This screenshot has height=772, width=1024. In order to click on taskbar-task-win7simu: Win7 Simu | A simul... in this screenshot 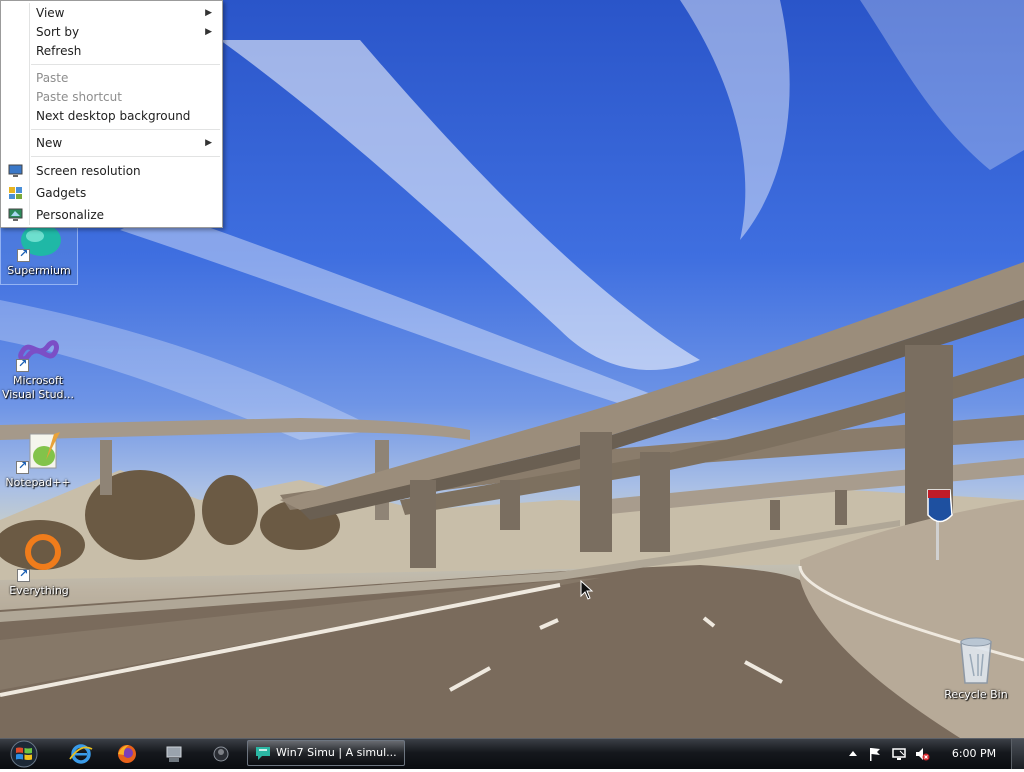, I will do `click(326, 753)`.